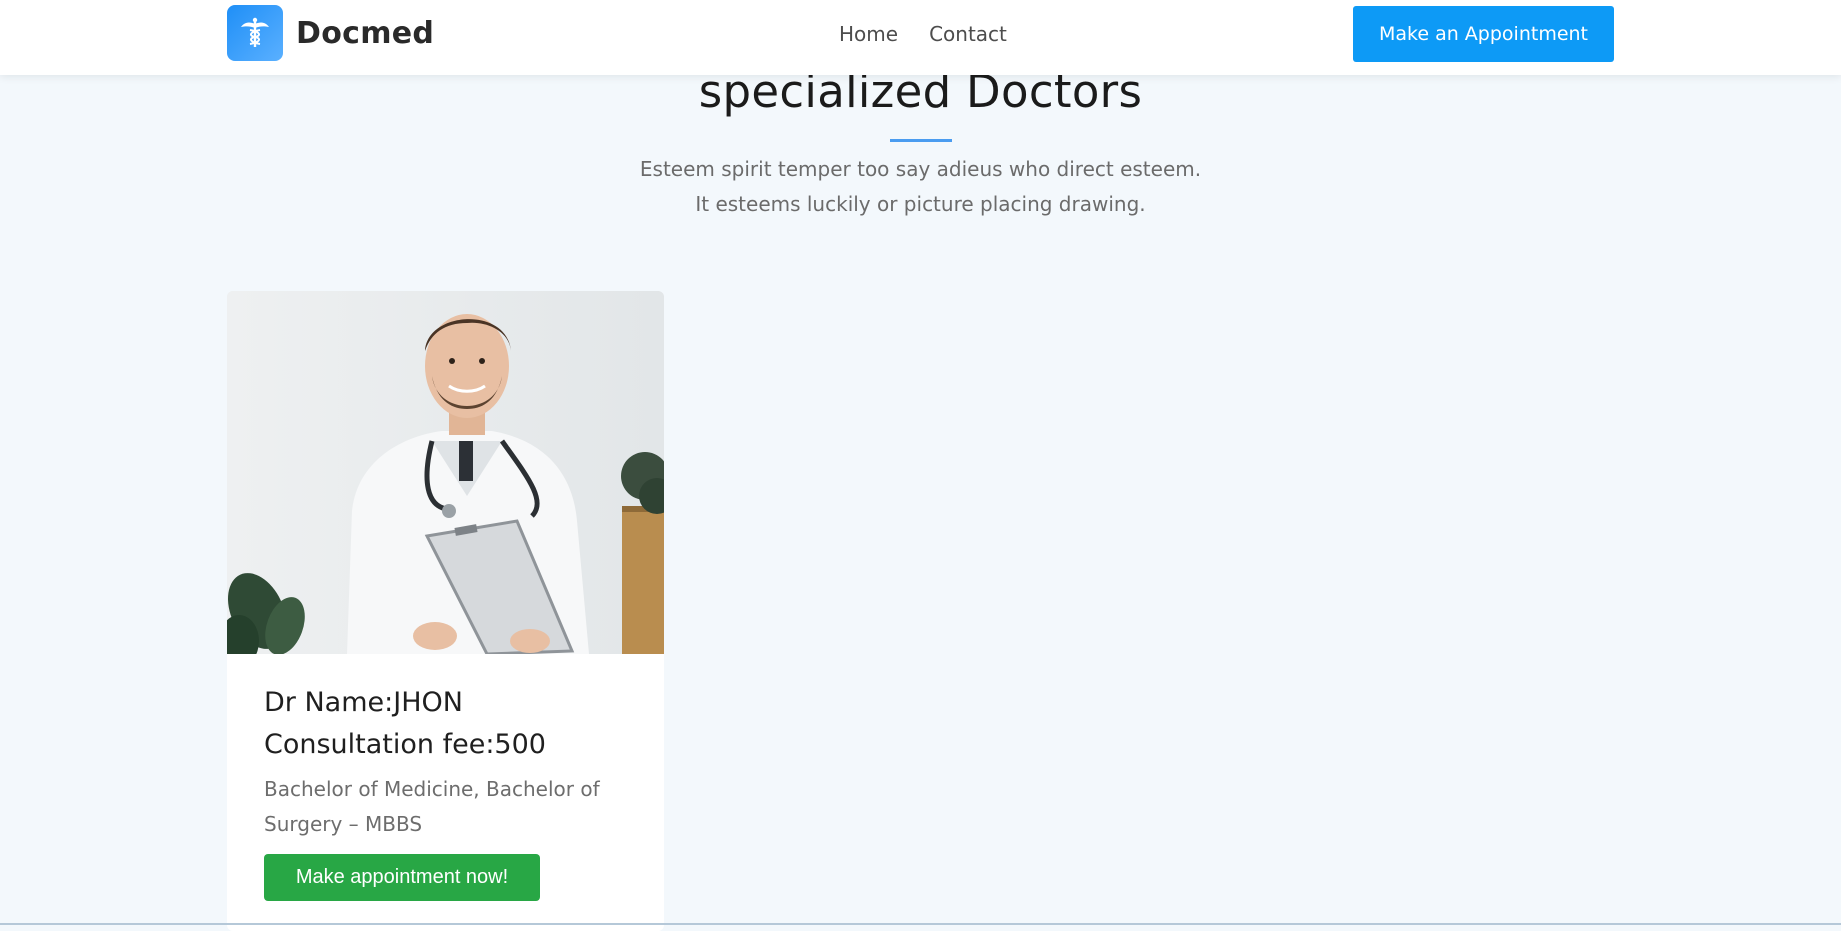  I want to click on consultation-fee: Consultation fee:500, so click(405, 744).